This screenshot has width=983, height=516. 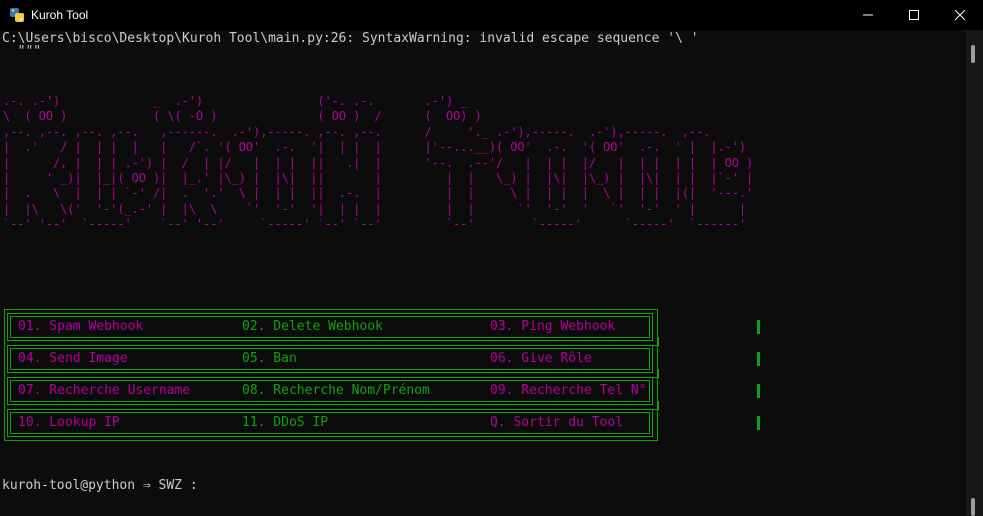 What do you see at coordinates (285, 422) in the screenshot?
I see `menu-option-ddos-ip: 11. DDoS IP` at bounding box center [285, 422].